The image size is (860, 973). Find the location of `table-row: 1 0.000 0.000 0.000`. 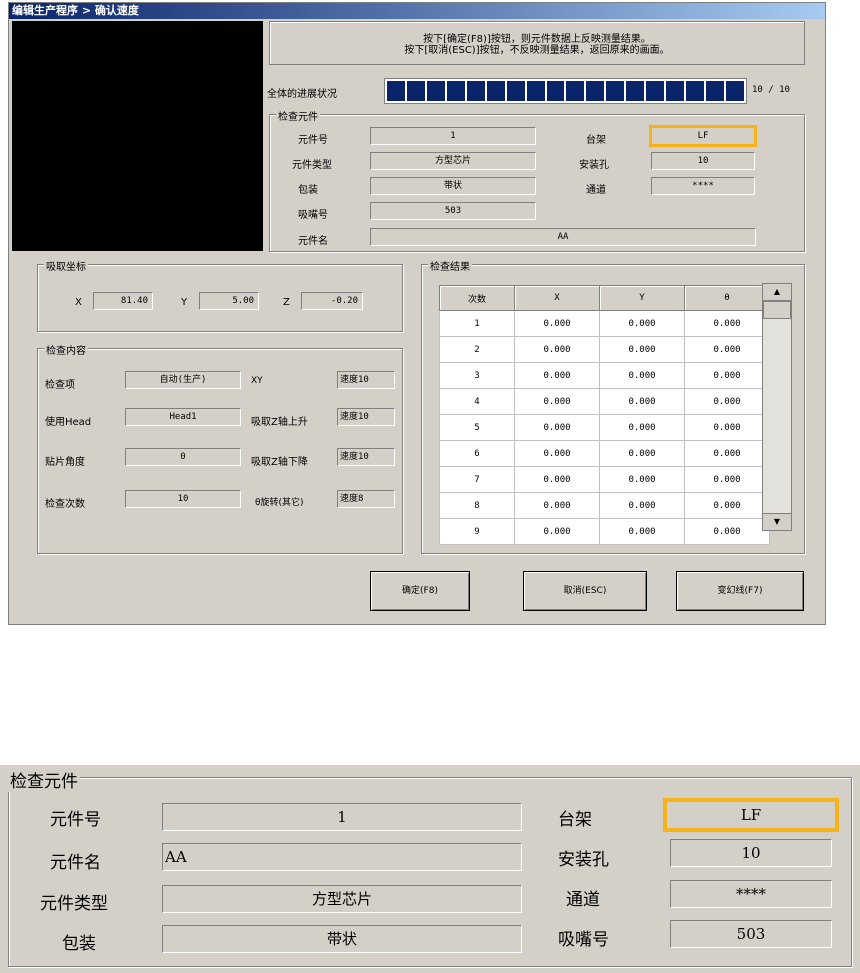

table-row: 1 0.000 0.000 0.000 is located at coordinates (604, 323).